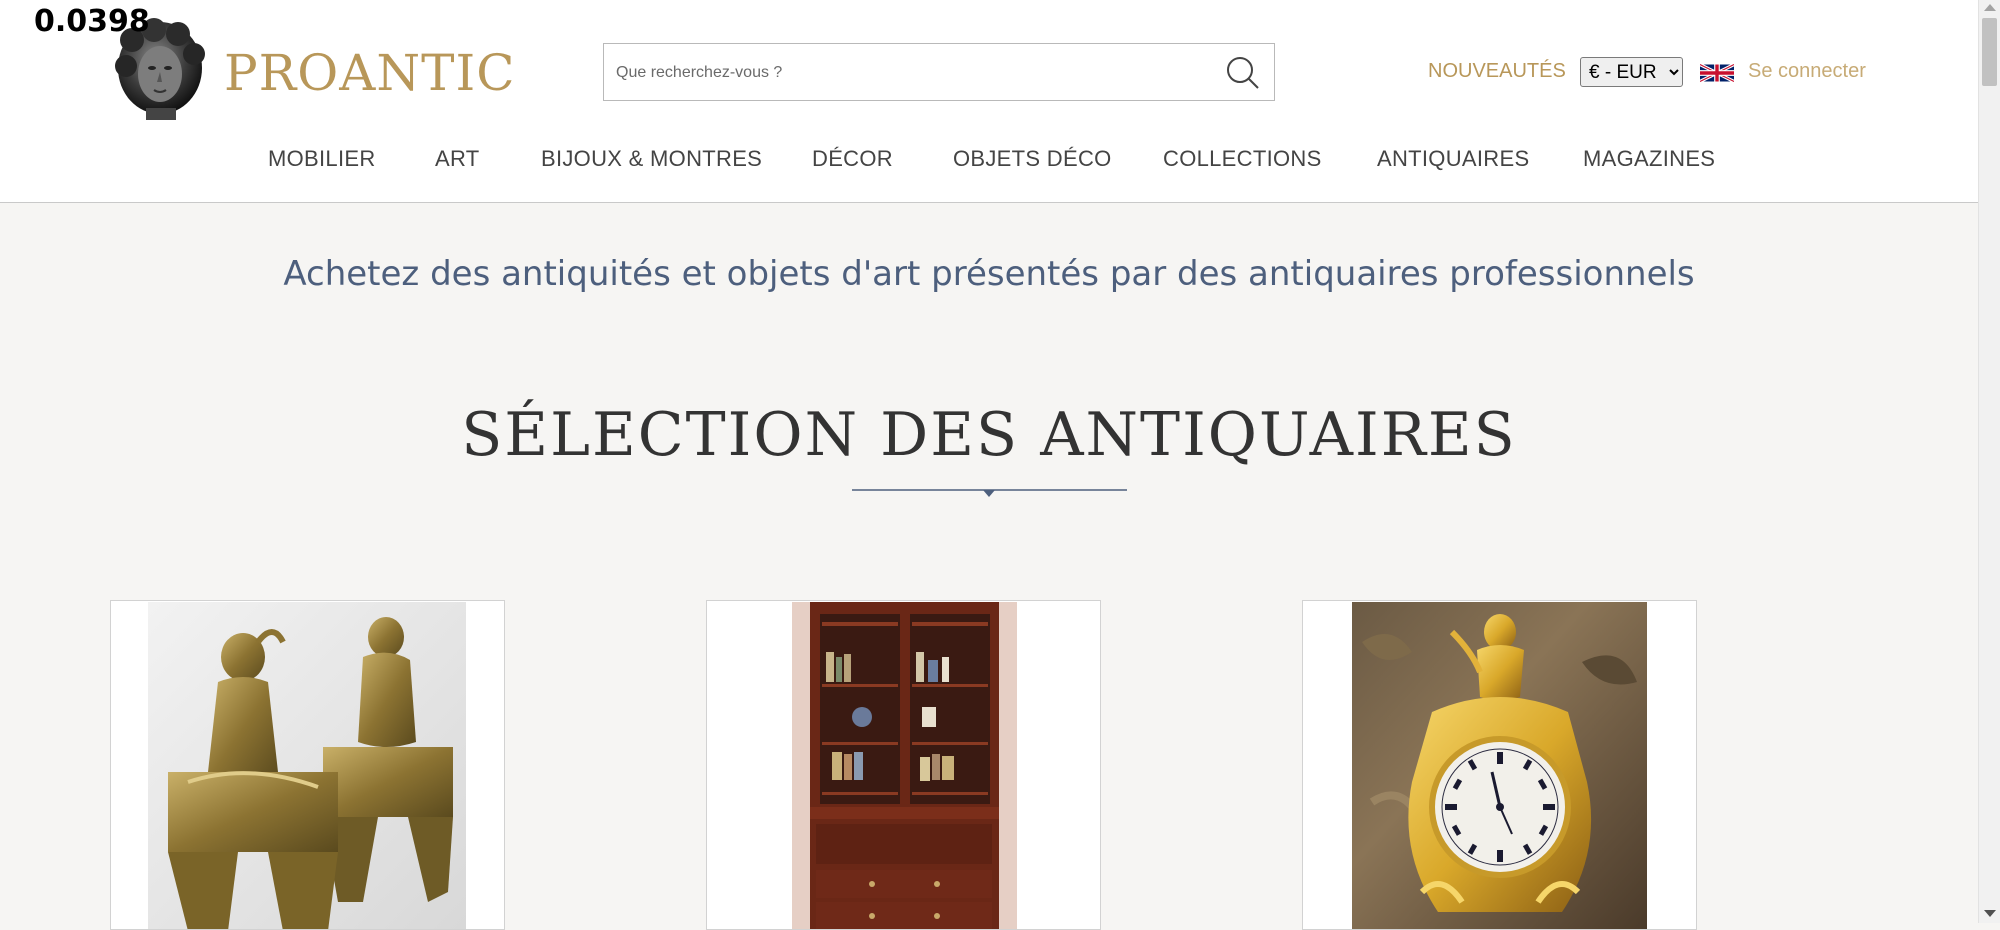 The height and width of the screenshot is (930, 2000). Describe the element at coordinates (1242, 159) in the screenshot. I see `nav-item-collections: COLLECTIONS` at that location.